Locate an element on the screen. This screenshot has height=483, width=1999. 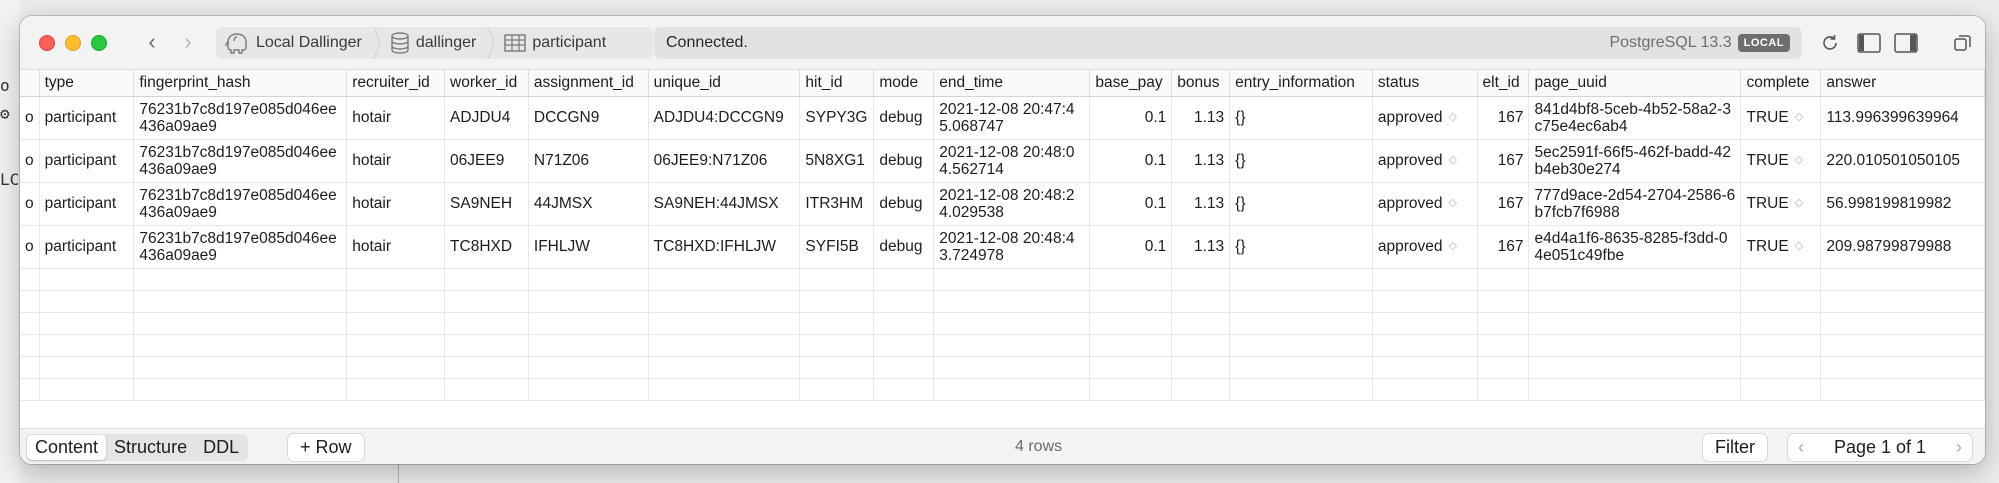
table-cell-end_time: 2021-12-08 20:47:45.068747 is located at coordinates (1012, 118).